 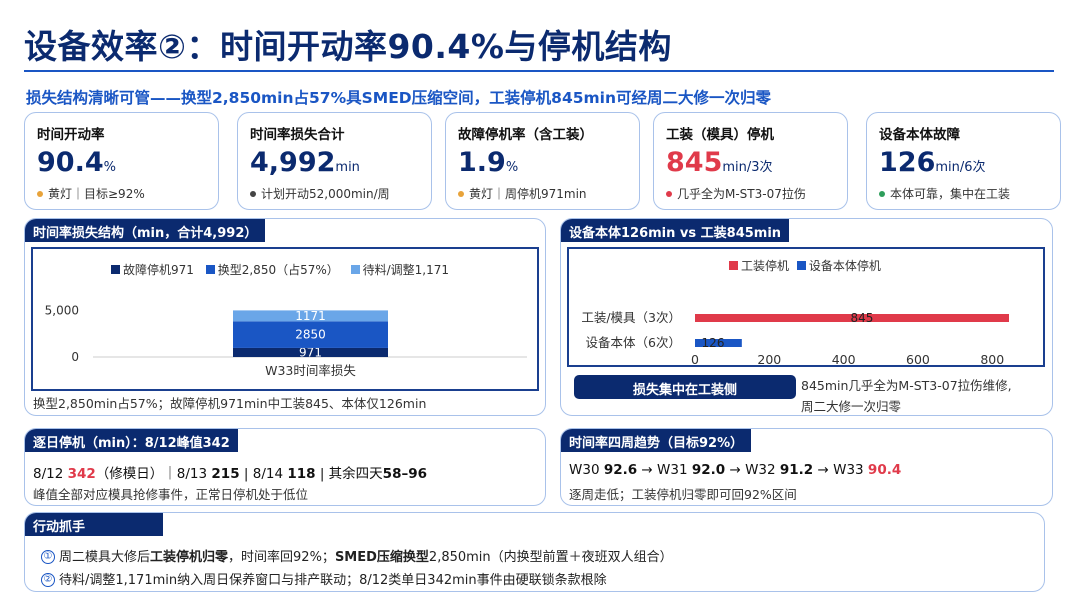 What do you see at coordinates (71, 135) in the screenshot?
I see `kpi-label: 时间开动率` at bounding box center [71, 135].